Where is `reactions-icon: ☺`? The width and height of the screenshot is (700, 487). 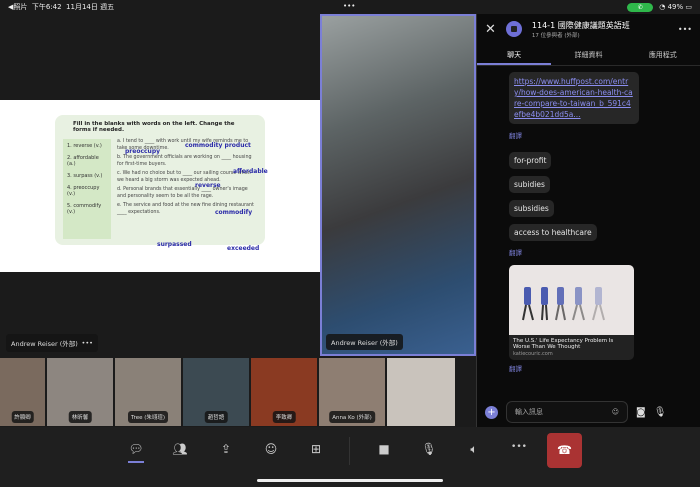 reactions-icon: ☺ is located at coordinates (271, 451).